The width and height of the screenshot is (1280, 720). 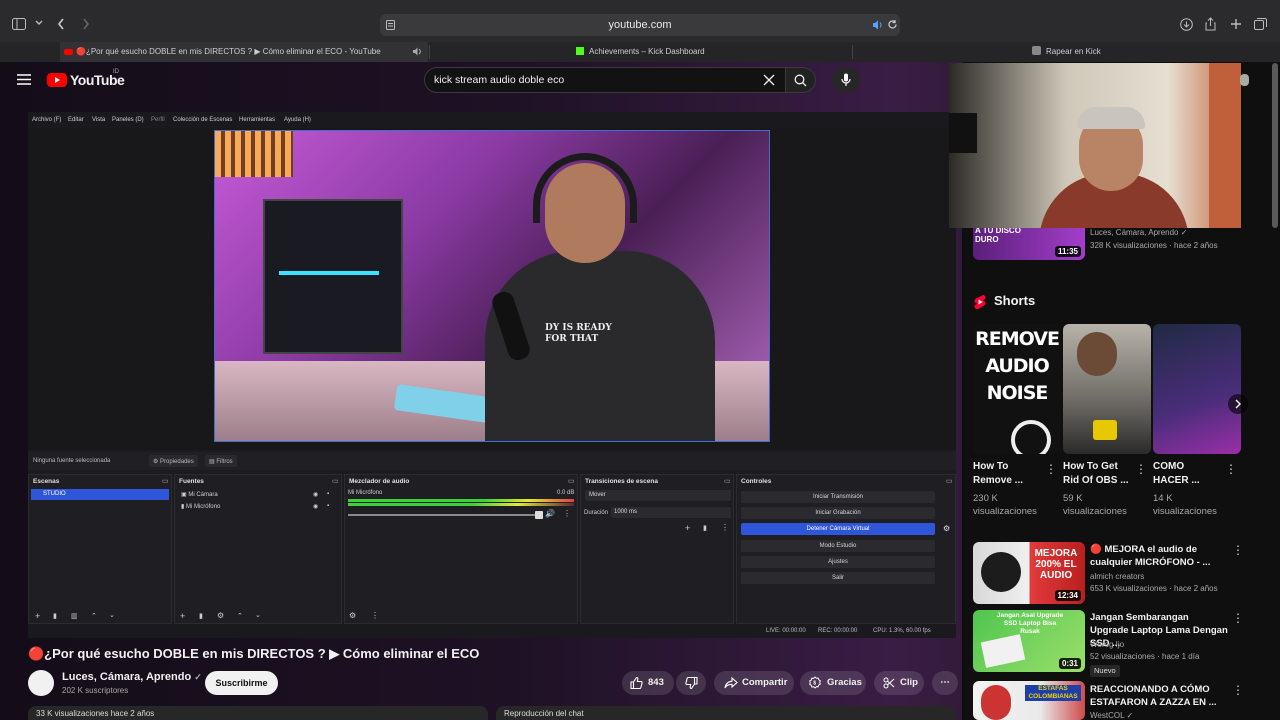 I want to click on speaker-icon: 🔊, so click(x=550, y=513).